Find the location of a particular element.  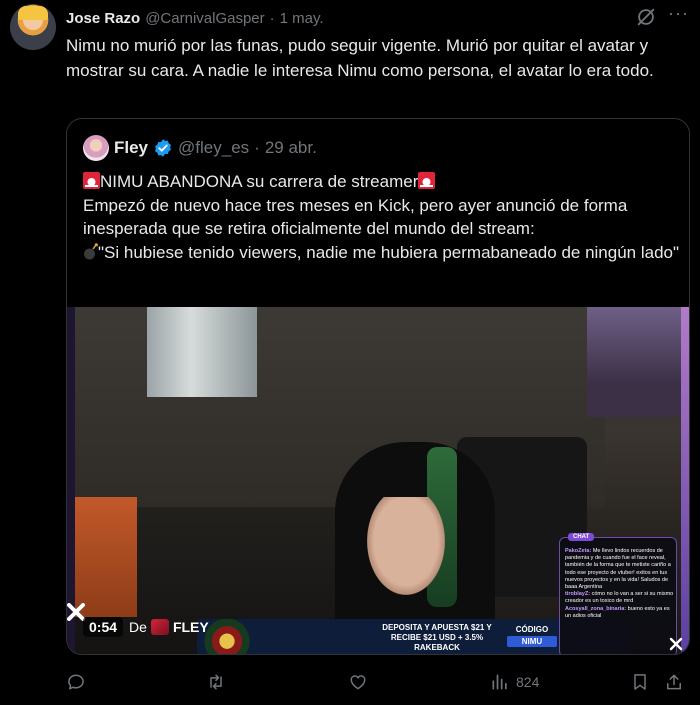

ad-line-2: RECIBE $21 USD + 3.5% is located at coordinates (437, 637).